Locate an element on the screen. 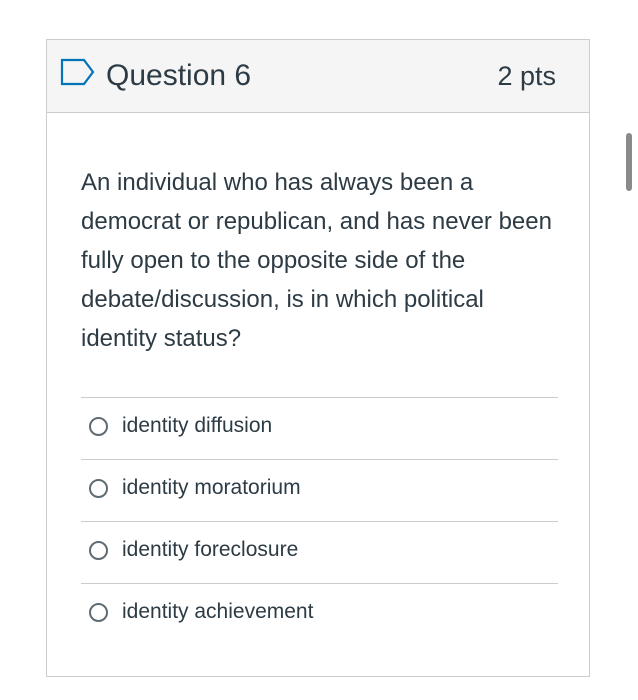  scrollbar-thumb is located at coordinates (629, 162).